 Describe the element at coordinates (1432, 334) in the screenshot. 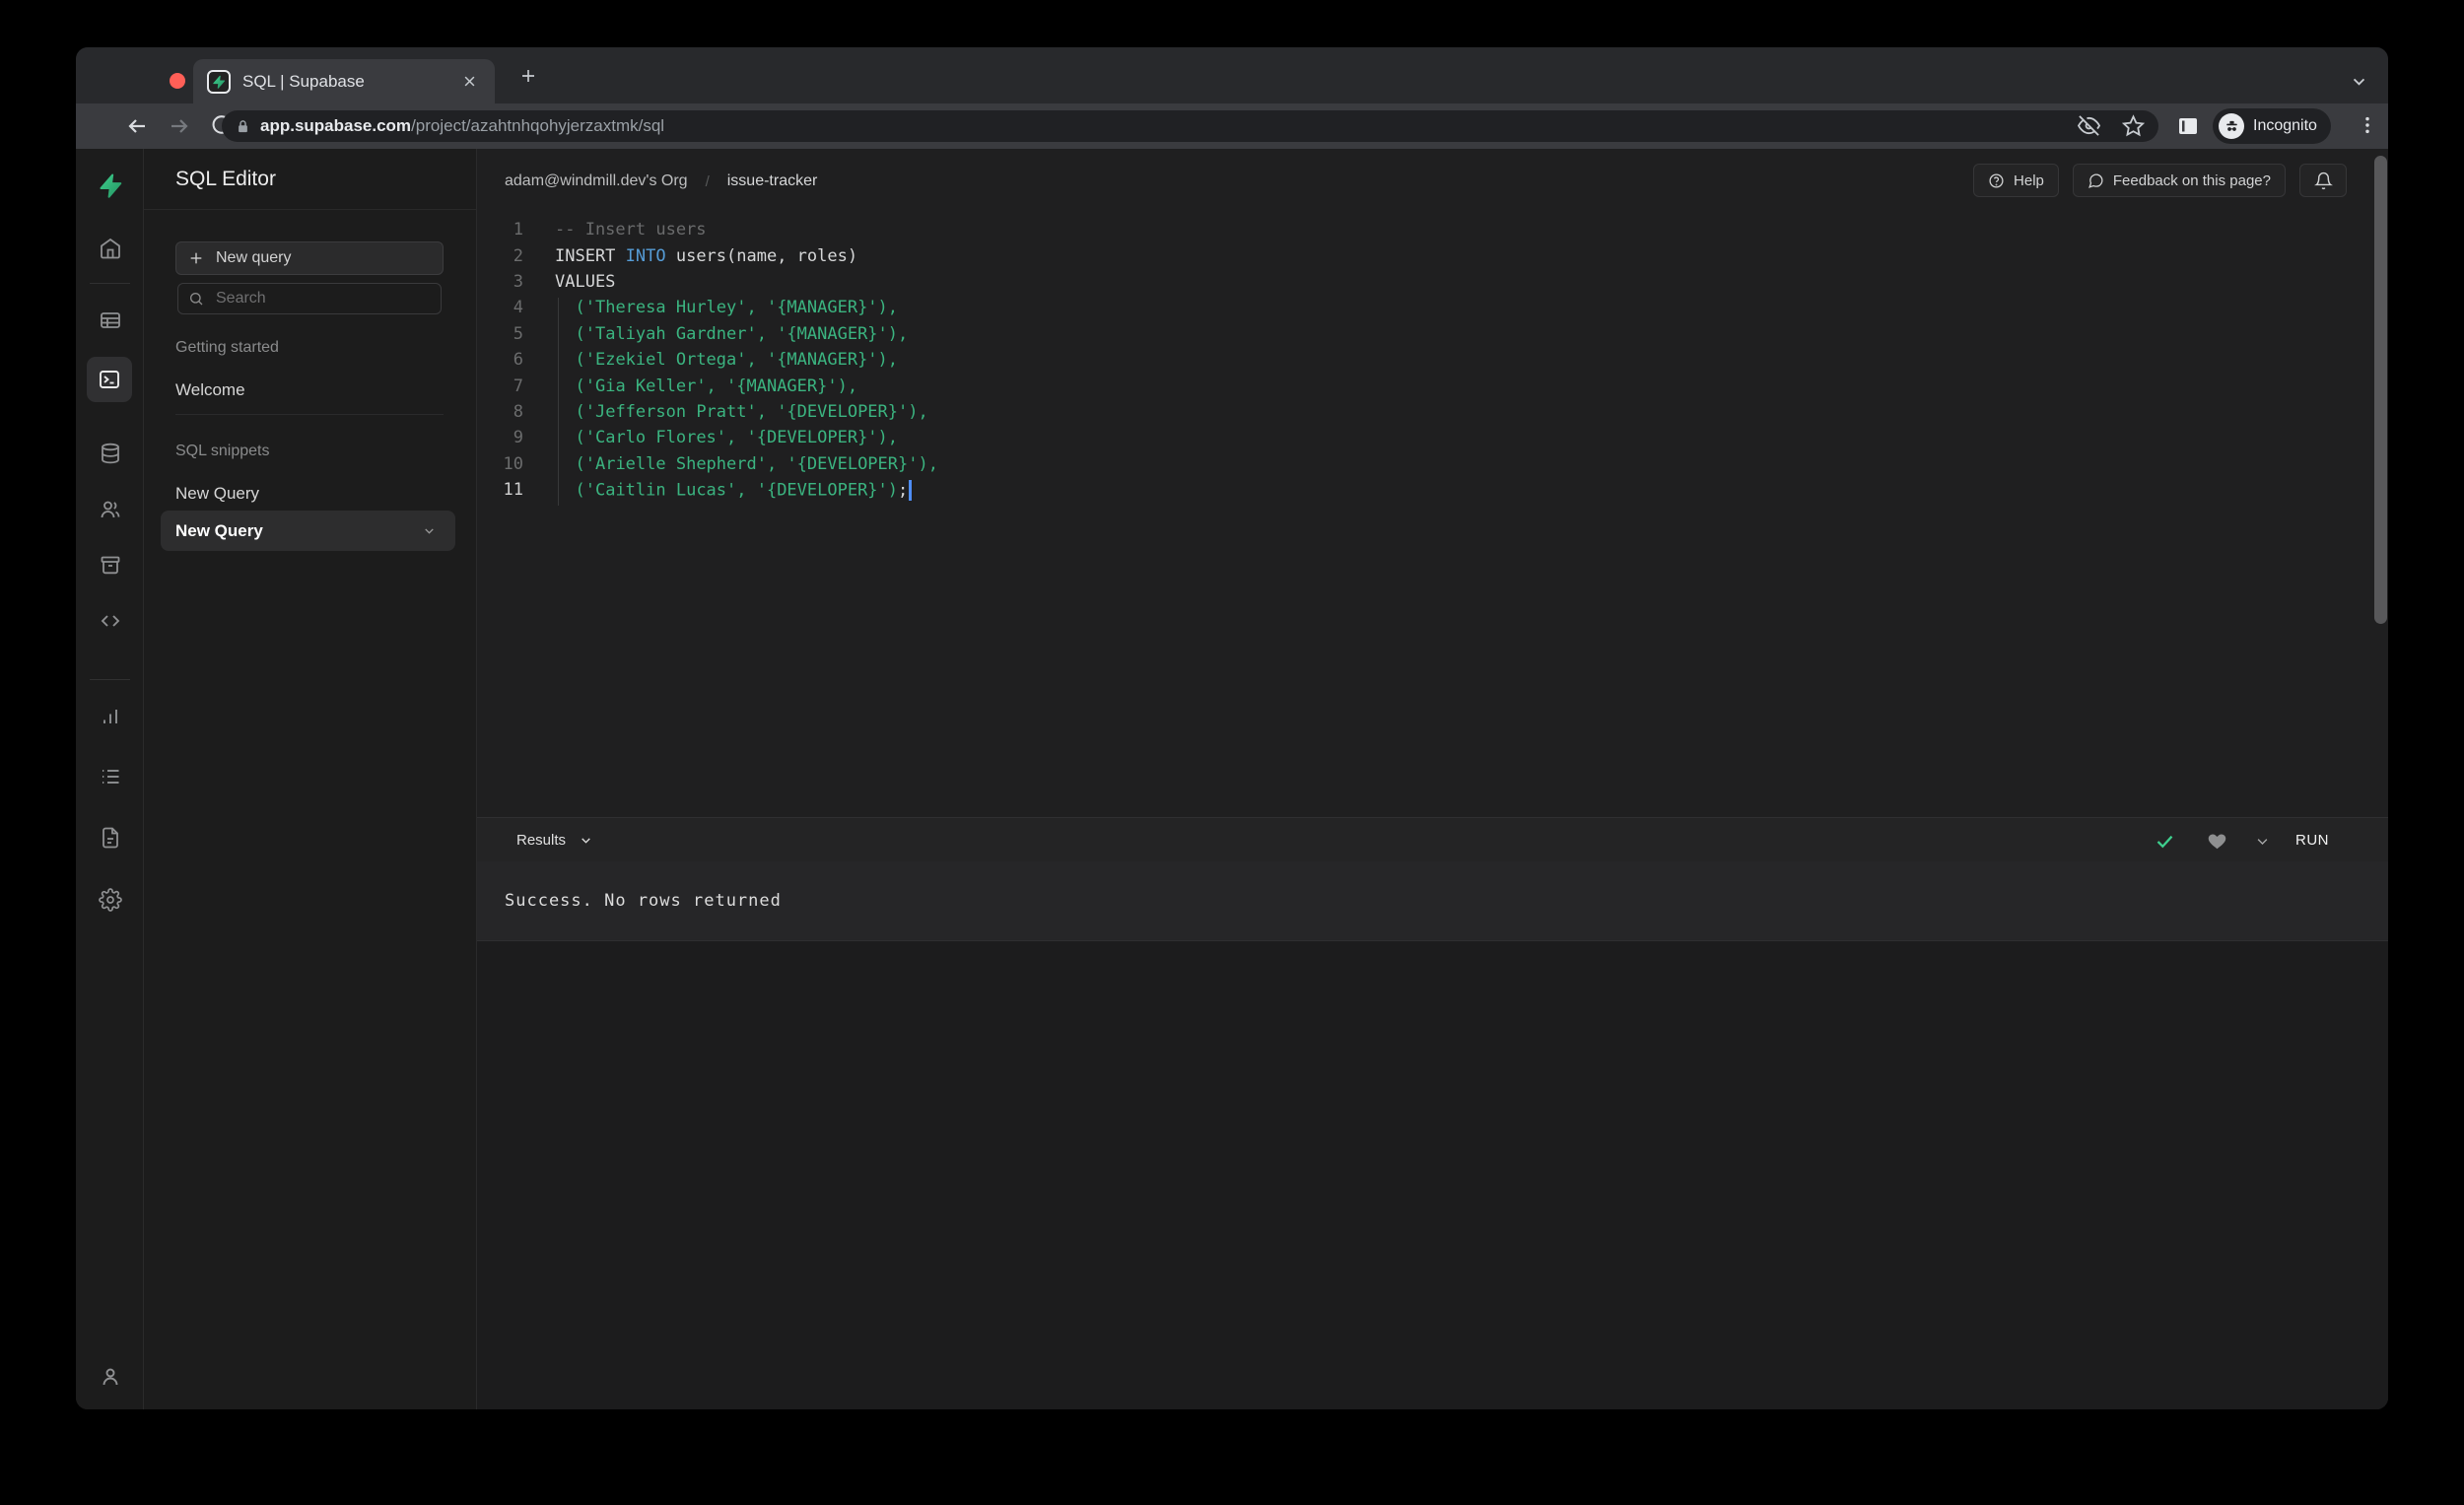

I see `code-line: 5 ('Taliyah Gardner', '{MANAGER}'),` at that location.